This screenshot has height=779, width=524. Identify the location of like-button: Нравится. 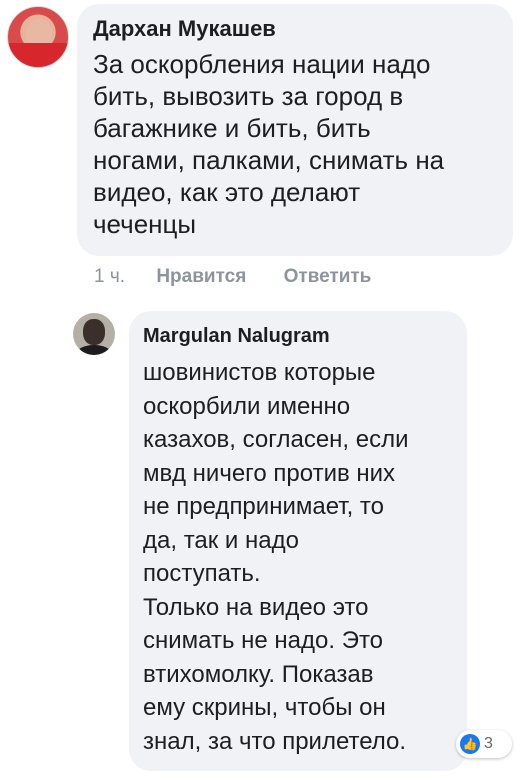
(201, 277).